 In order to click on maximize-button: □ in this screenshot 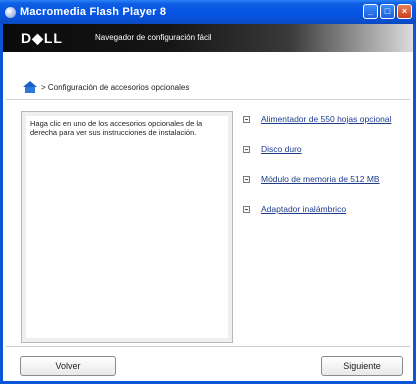, I will do `click(387, 11)`.